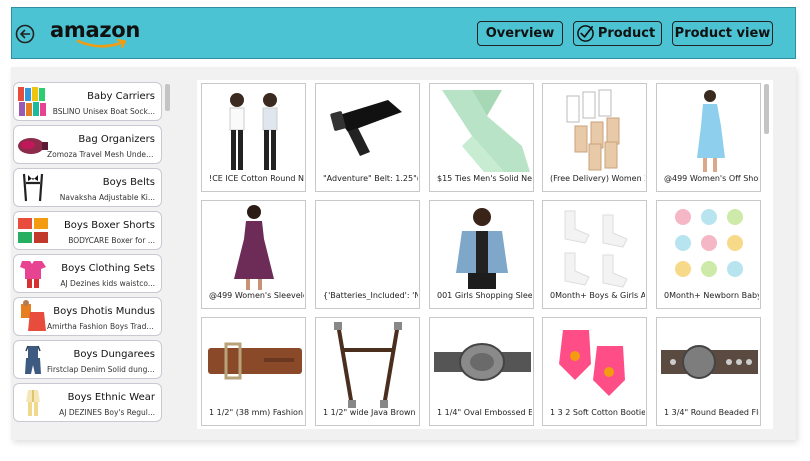  I want to click on product-card: 1 3/4" Round Beaded Flo, so click(708, 371).